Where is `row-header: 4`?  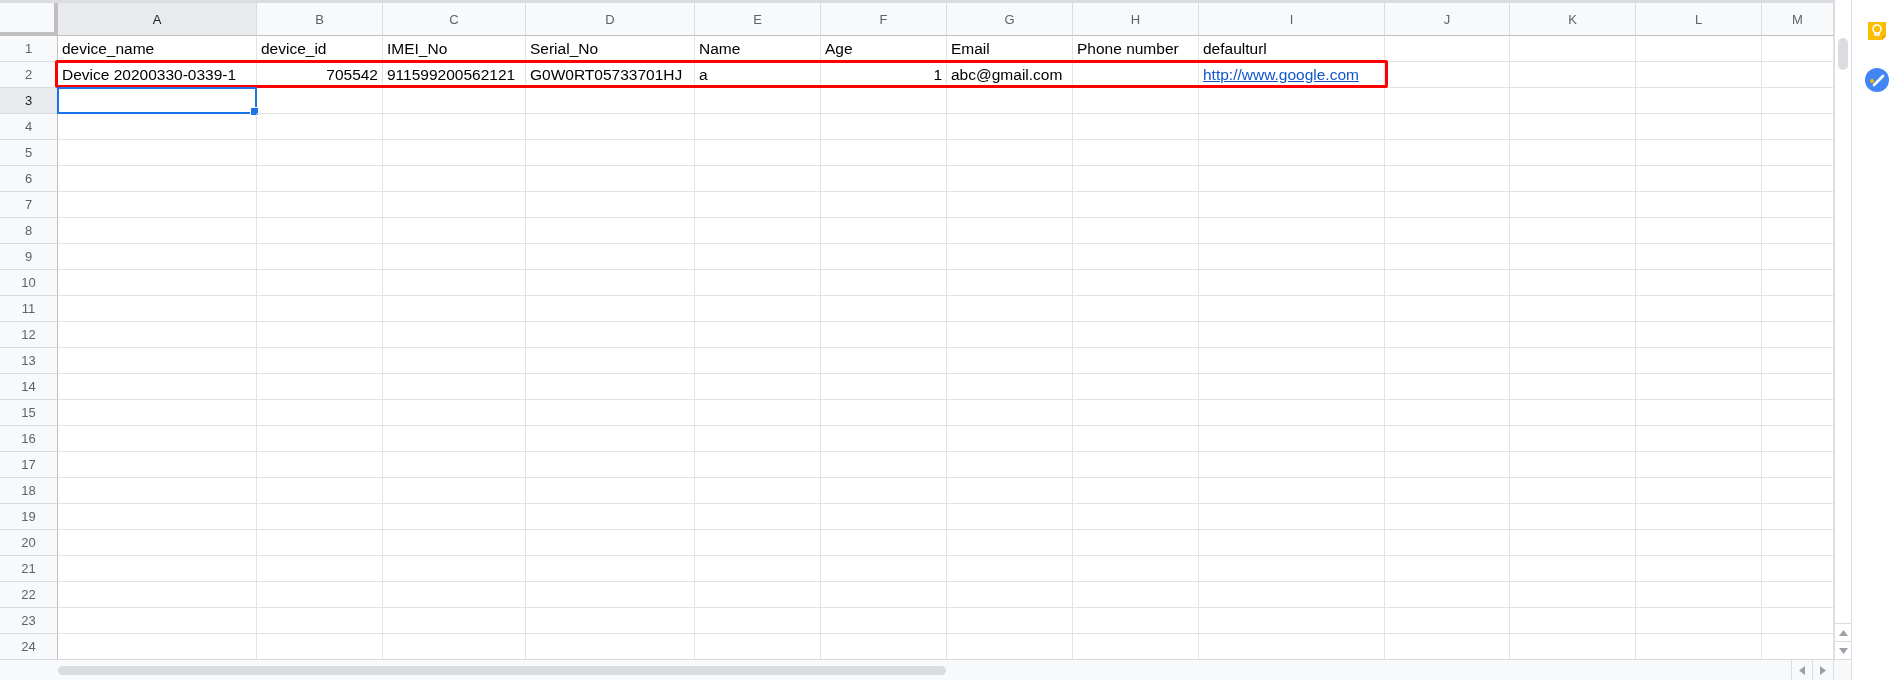 row-header: 4 is located at coordinates (29, 127).